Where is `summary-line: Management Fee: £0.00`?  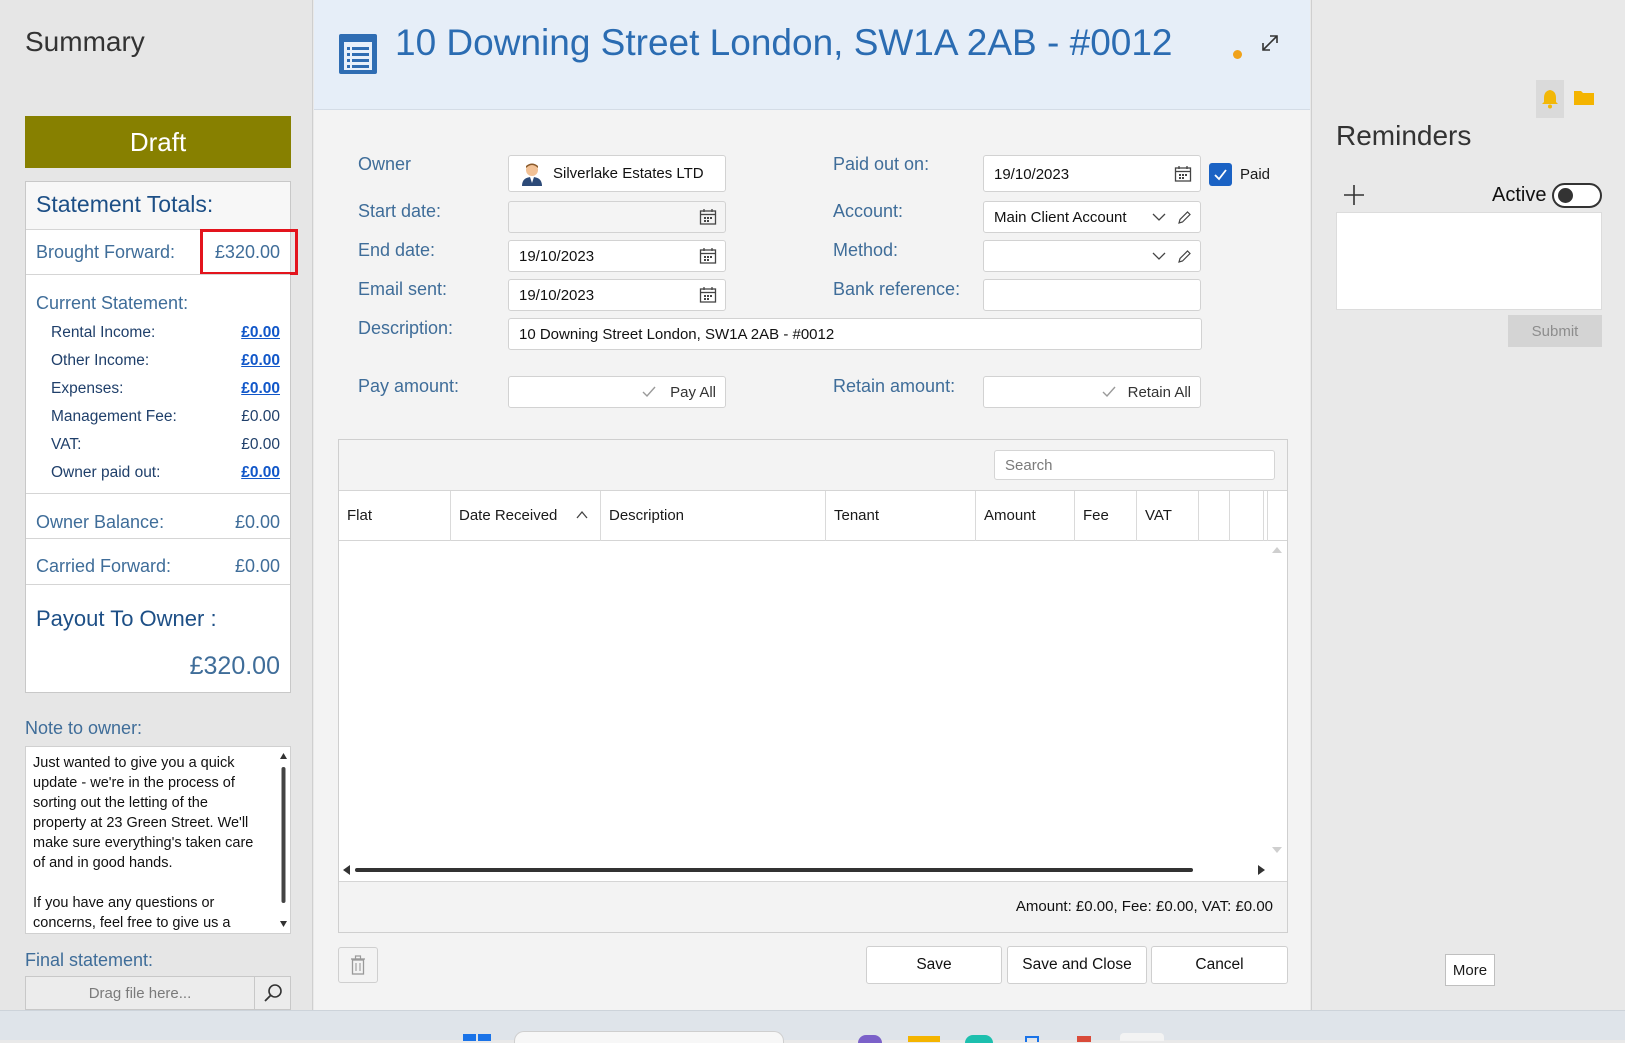
summary-line: Management Fee: £0.00 is located at coordinates (165, 417).